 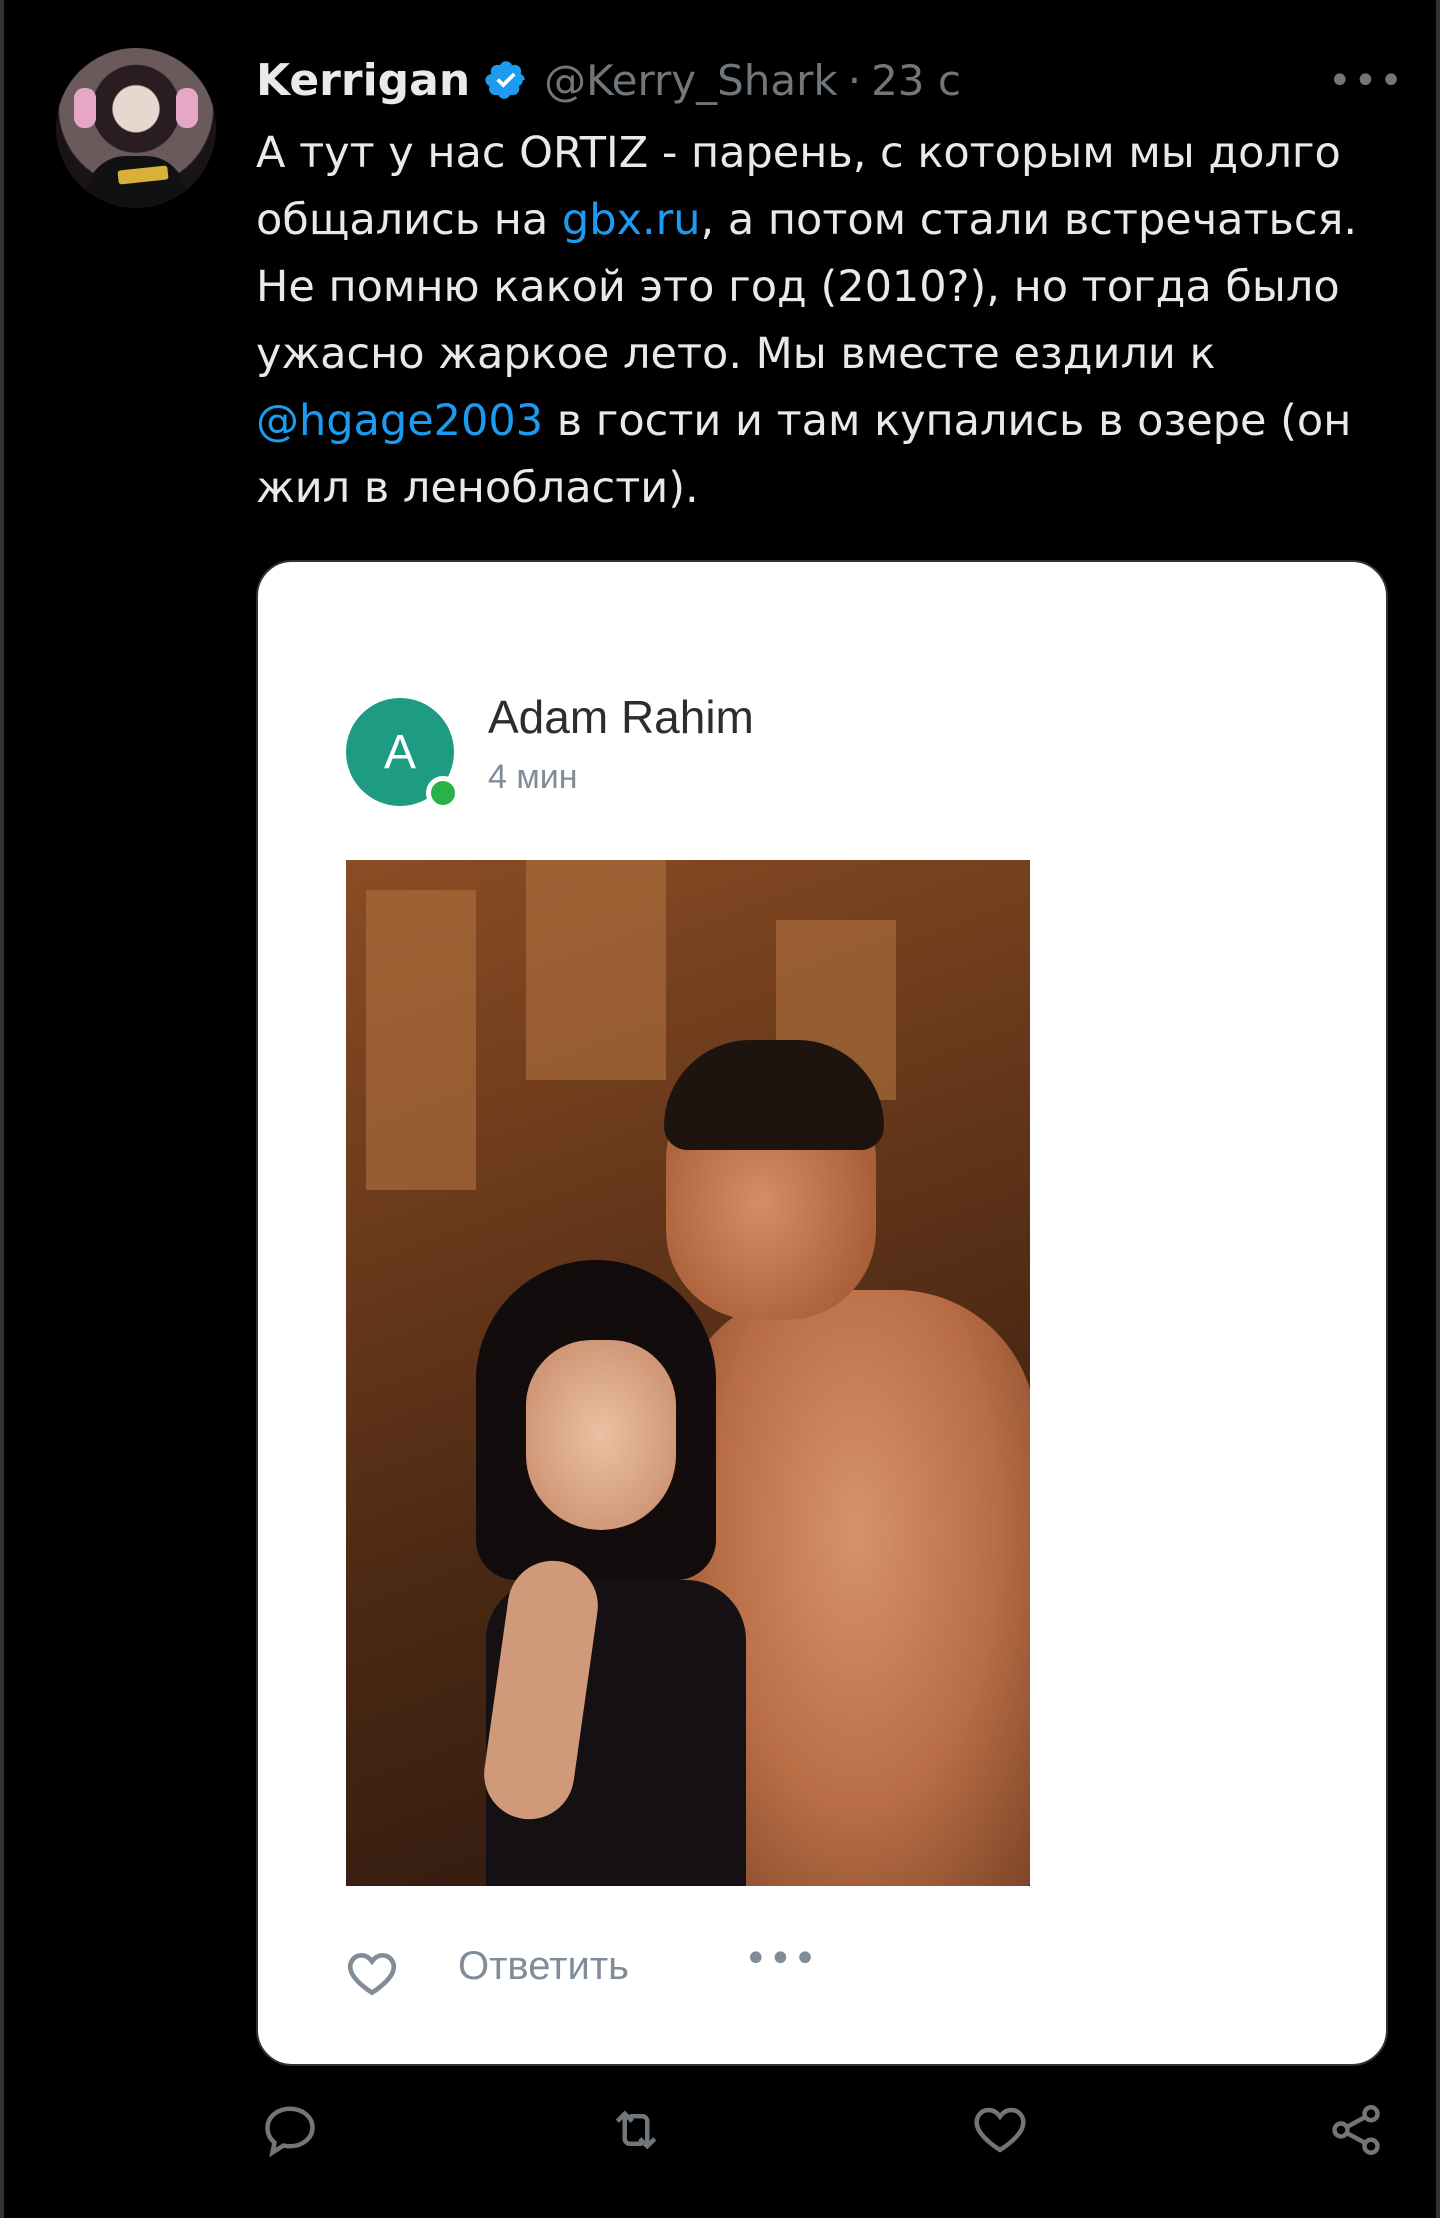 I want to click on embedded-reply-label: Ответить, so click(x=543, y=1966).